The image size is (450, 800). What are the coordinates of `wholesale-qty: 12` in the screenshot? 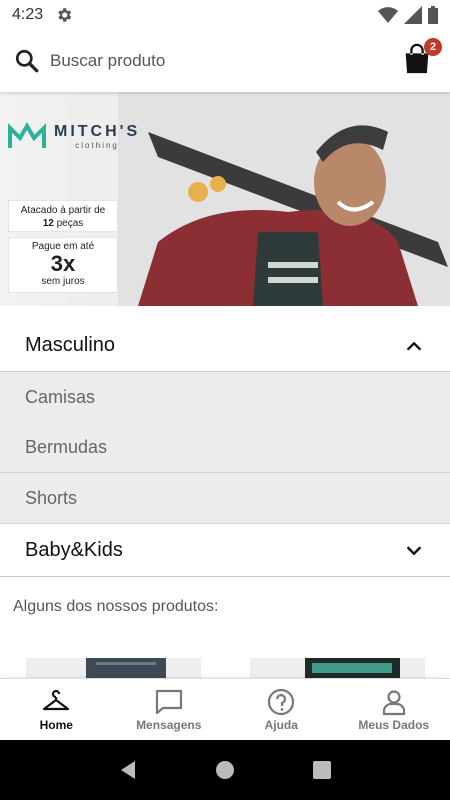 It's located at (48, 223).